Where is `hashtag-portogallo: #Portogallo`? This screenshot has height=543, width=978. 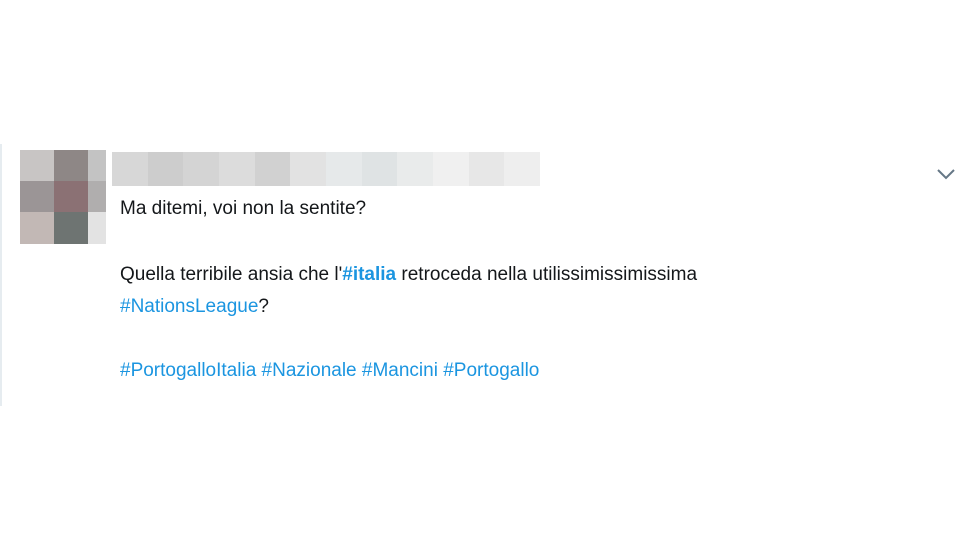
hashtag-portogallo: #Portogallo is located at coordinates (491, 370).